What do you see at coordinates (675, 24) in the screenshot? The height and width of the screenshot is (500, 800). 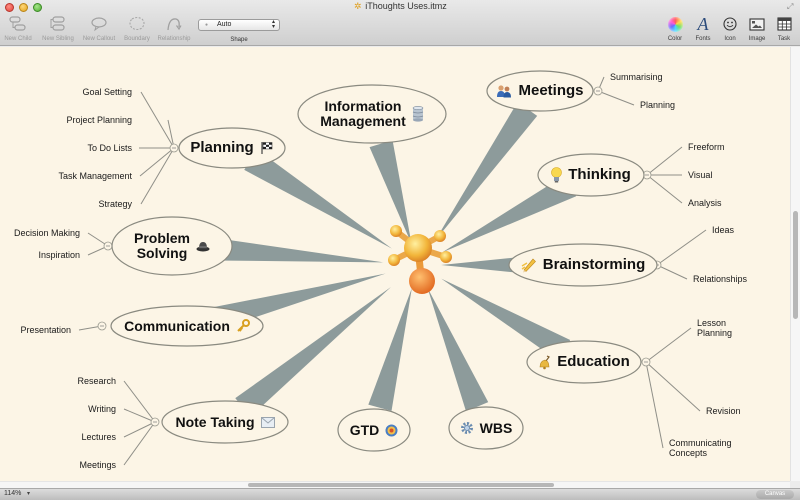 I see `color-wheel-icon` at bounding box center [675, 24].